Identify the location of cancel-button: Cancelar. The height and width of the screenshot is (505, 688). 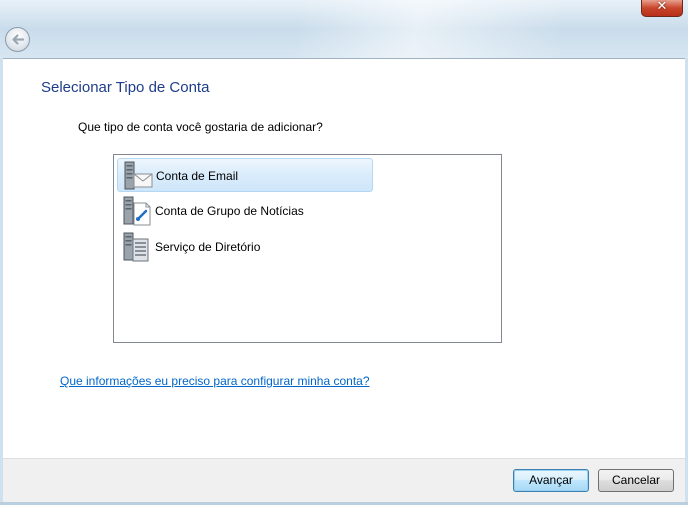
(636, 480).